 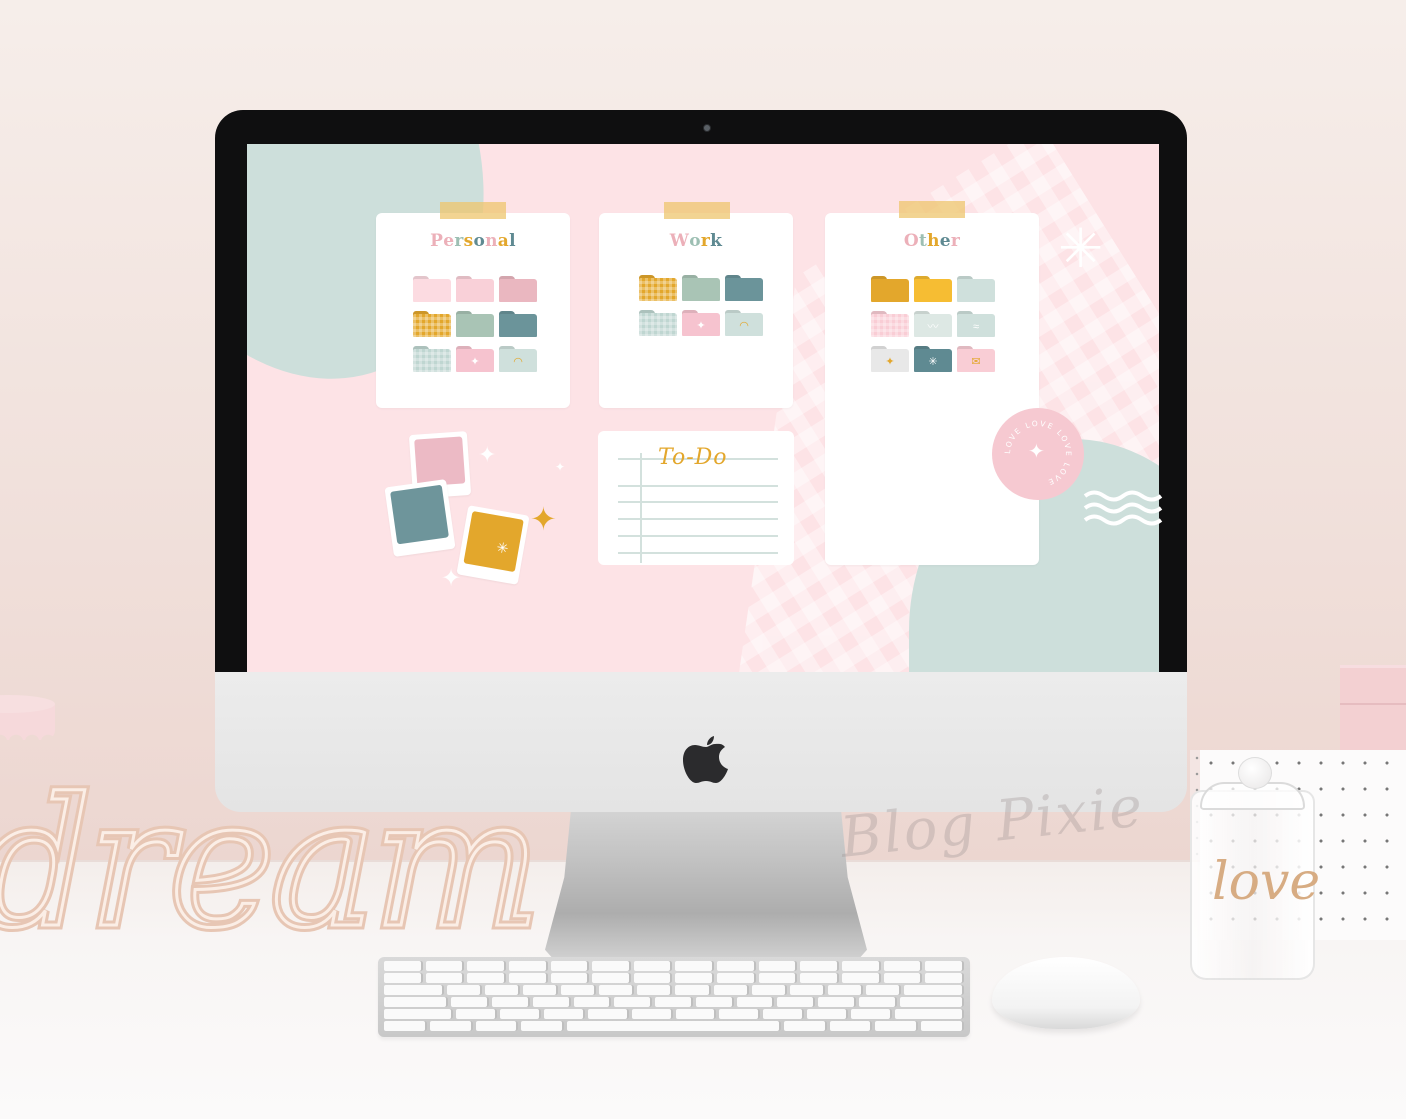 What do you see at coordinates (976, 359) in the screenshot?
I see `love-letter-folder: ✉` at bounding box center [976, 359].